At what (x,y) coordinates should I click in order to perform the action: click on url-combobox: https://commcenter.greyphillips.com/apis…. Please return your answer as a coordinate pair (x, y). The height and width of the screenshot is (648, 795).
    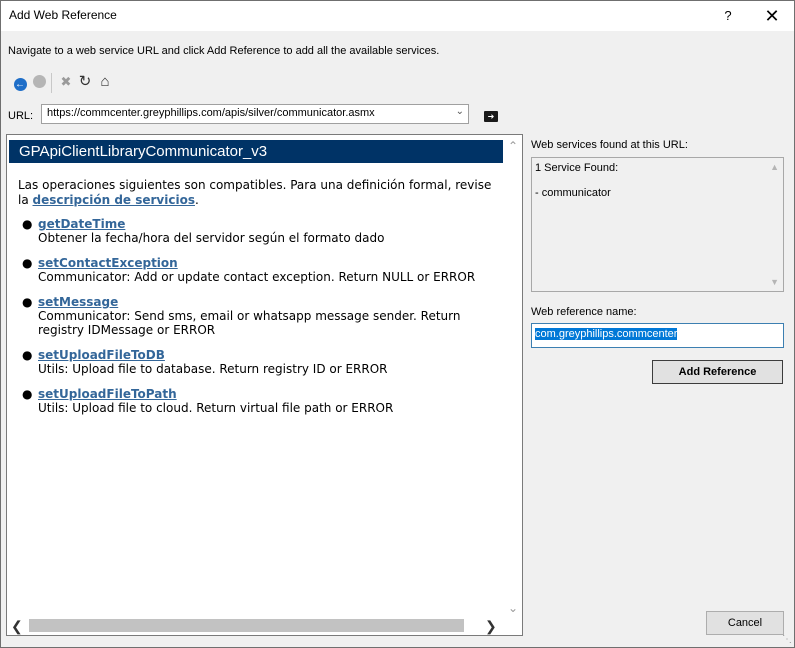
    Looking at the image, I should click on (255, 114).